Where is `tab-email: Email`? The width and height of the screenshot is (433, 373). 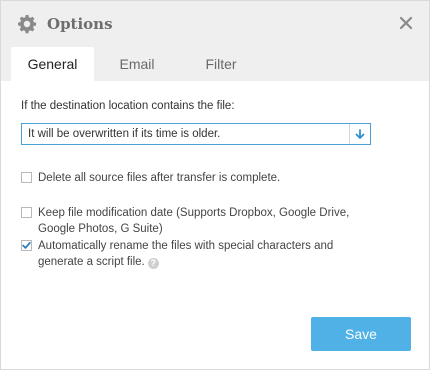
tab-email: Email is located at coordinates (137, 64).